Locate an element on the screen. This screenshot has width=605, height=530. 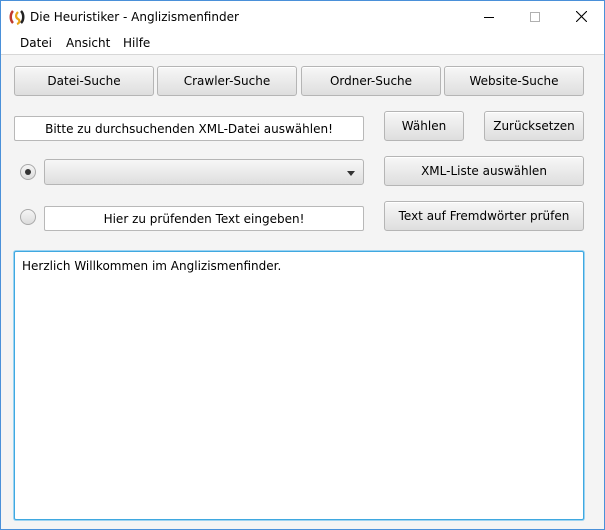
close-icon is located at coordinates (581, 16).